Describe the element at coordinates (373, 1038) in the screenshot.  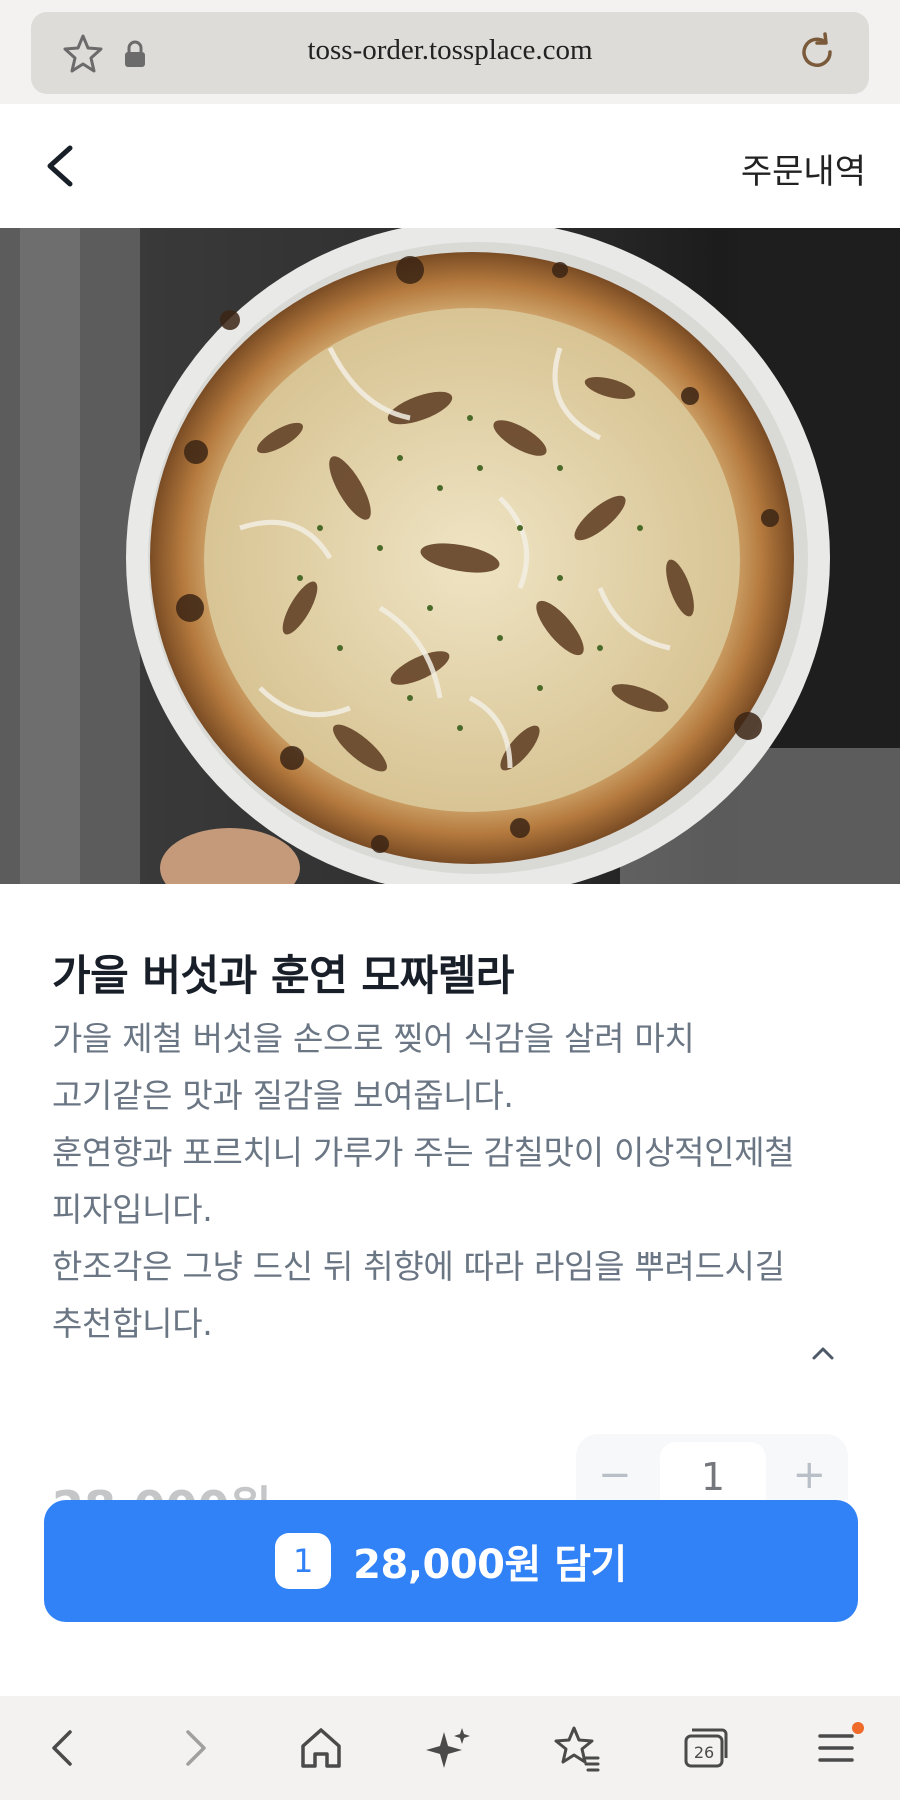
I see `description-line: 가을 제철 버섯을 손으로 찢어 식감을 살려 마치` at that location.